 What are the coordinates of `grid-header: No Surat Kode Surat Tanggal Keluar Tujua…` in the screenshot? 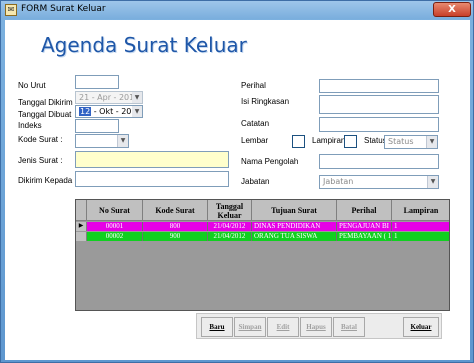 It's located at (262, 210).